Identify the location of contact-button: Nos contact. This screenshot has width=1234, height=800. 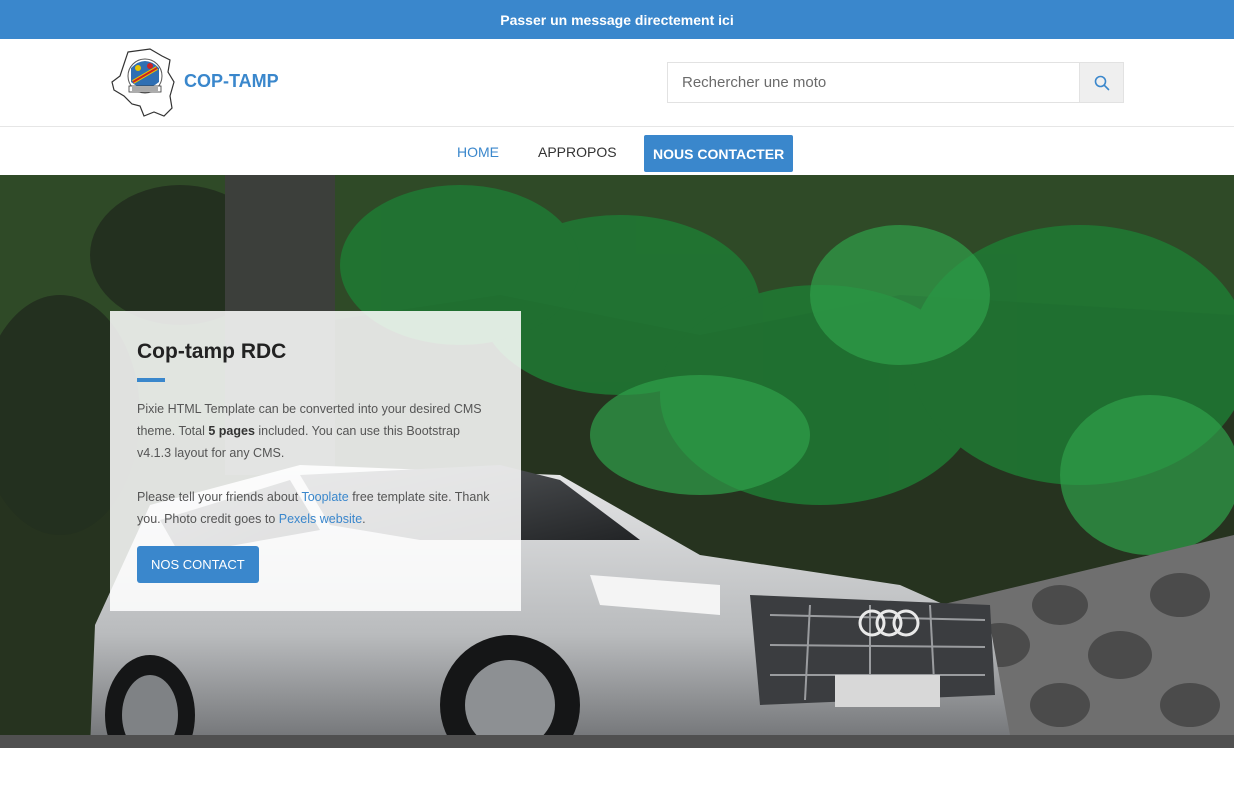
(198, 564).